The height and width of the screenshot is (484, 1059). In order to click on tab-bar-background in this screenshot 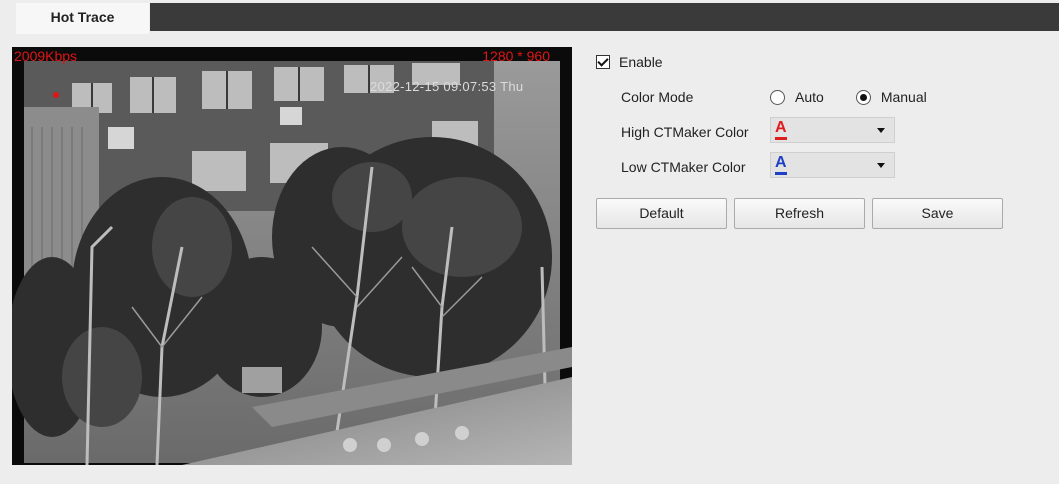, I will do `click(604, 17)`.